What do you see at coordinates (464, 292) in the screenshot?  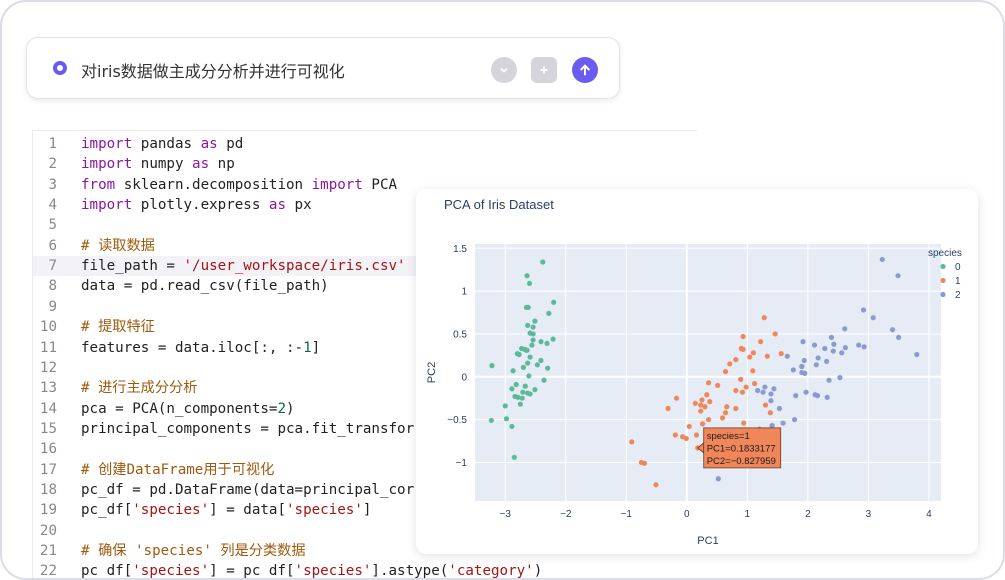 I see `y-tick-label: 1` at bounding box center [464, 292].